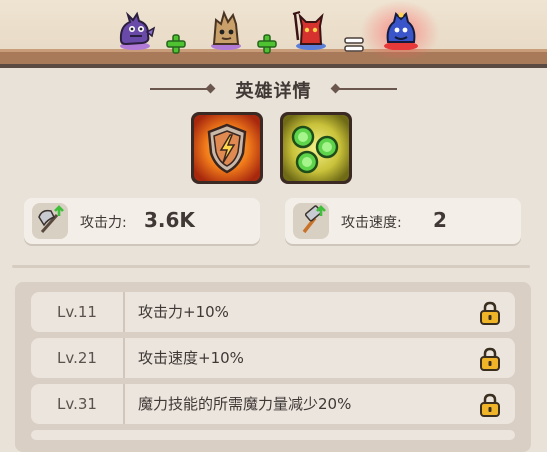  I want to click on tree-stump-hero-icon, so click(226, 28).